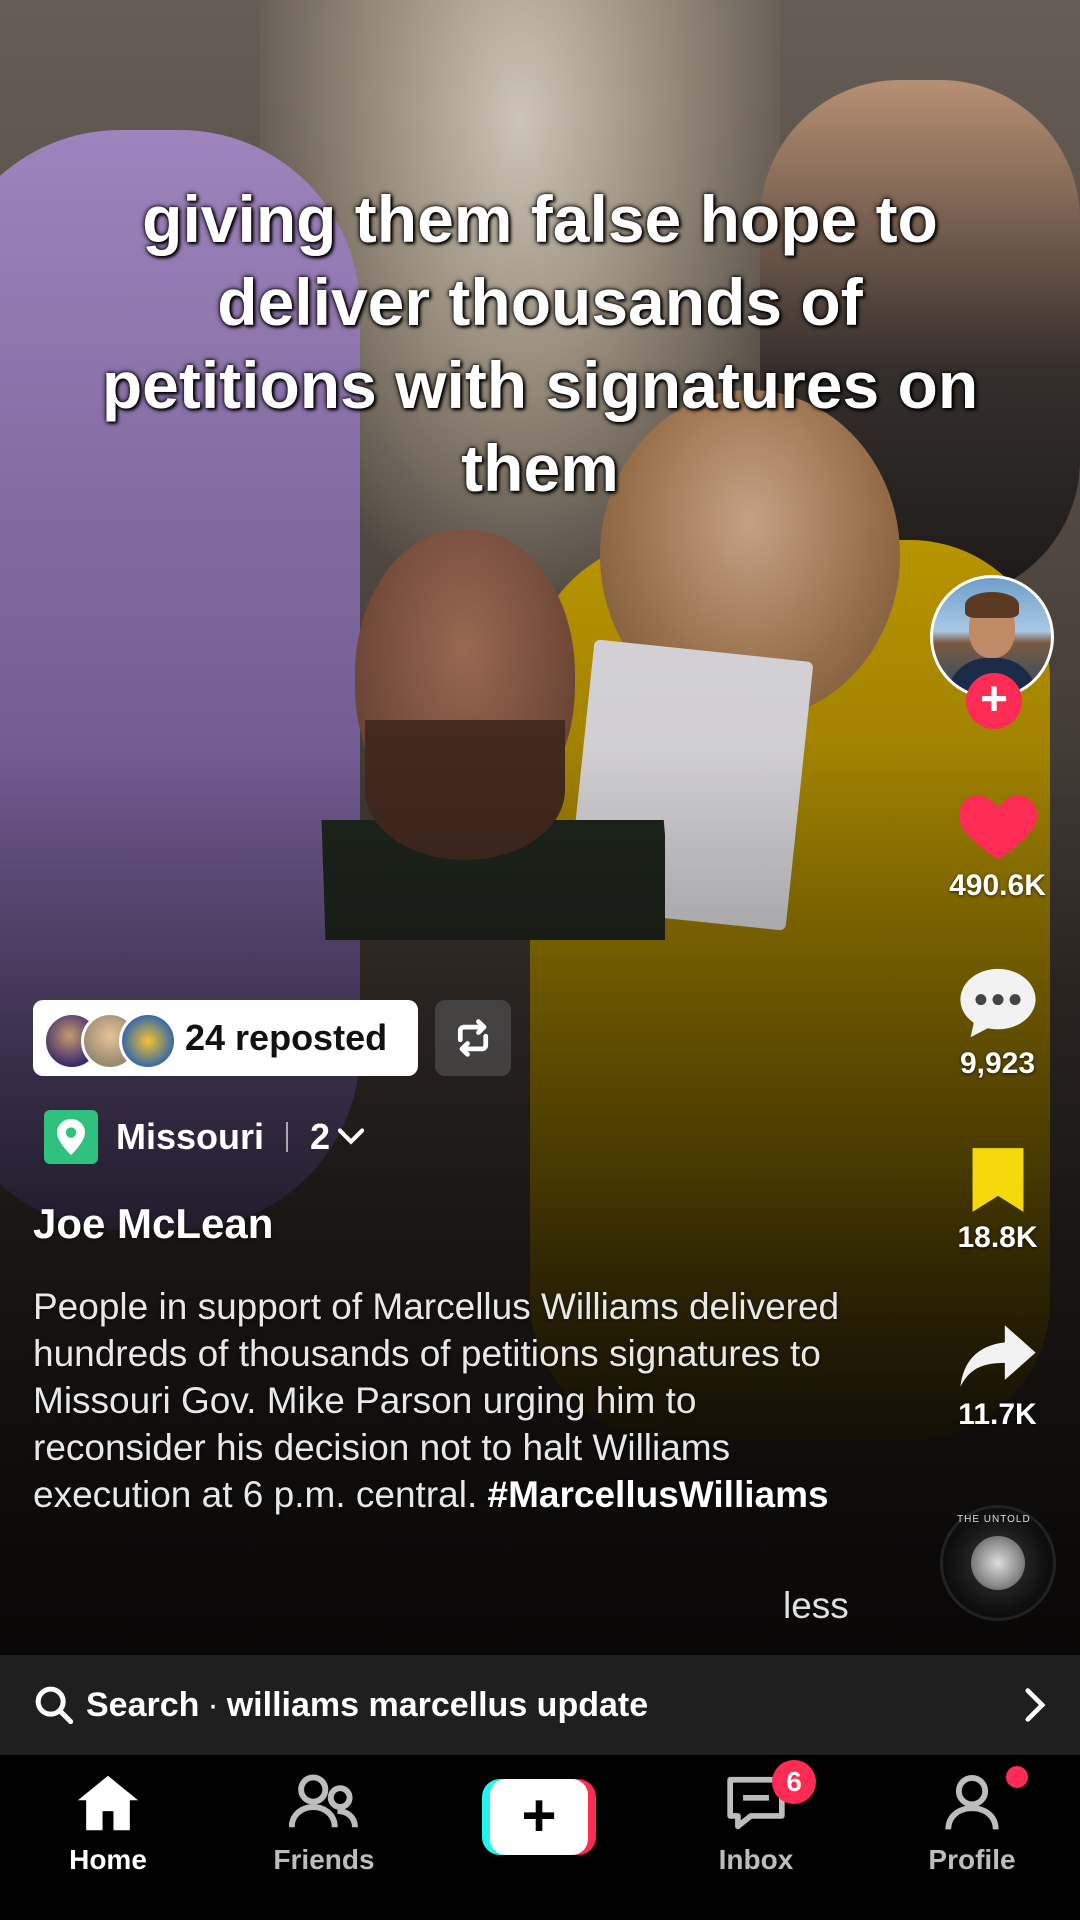  What do you see at coordinates (992, 652) in the screenshot?
I see `creator-avatar: +` at bounding box center [992, 652].